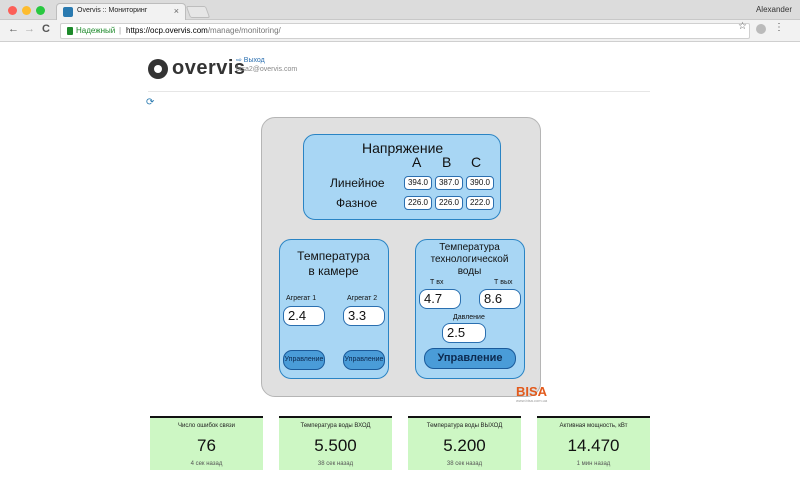  Describe the element at coordinates (209, 68) in the screenshot. I see `logo-text: overvis` at that location.